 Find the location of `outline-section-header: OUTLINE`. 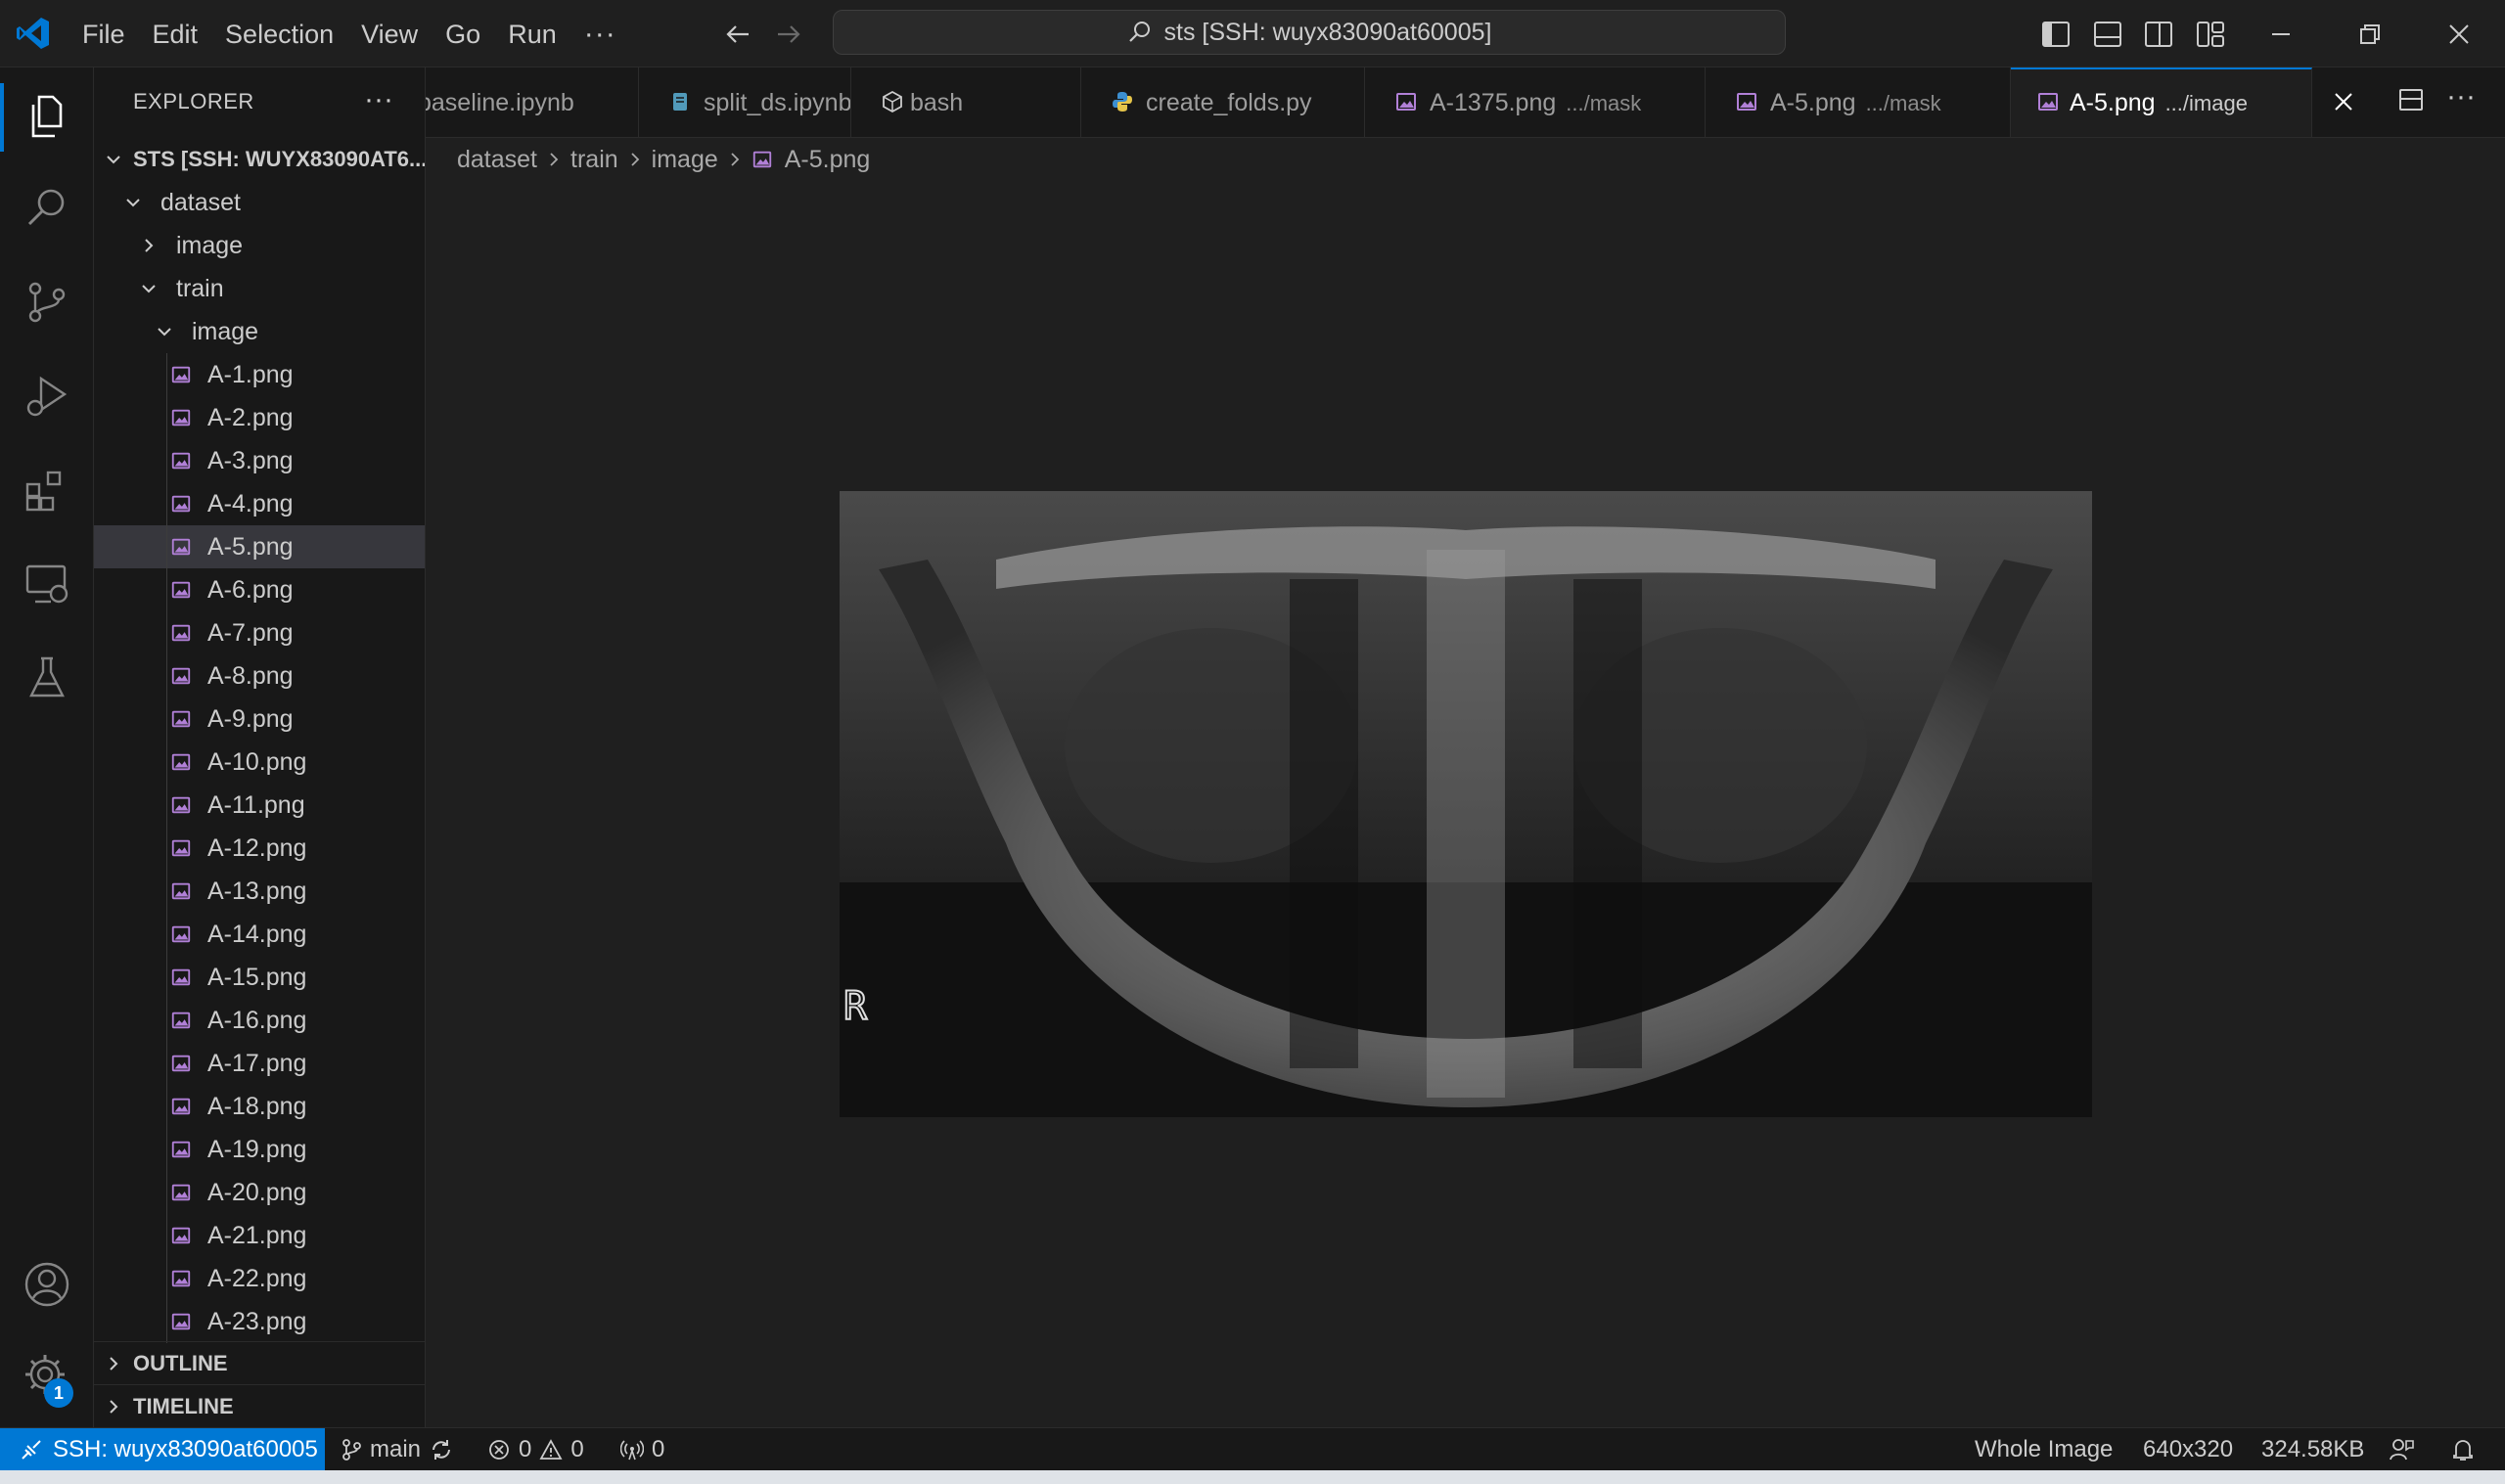

outline-section-header: OUTLINE is located at coordinates (259, 1362).